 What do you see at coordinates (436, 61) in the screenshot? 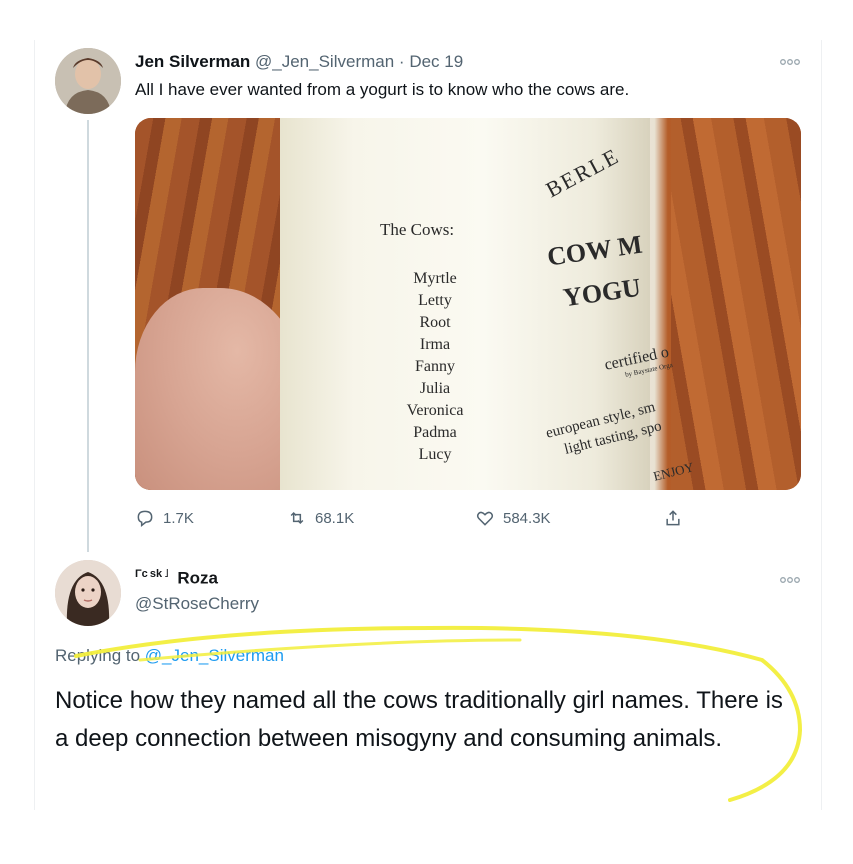
I see `tweet-date: Dec 19` at bounding box center [436, 61].